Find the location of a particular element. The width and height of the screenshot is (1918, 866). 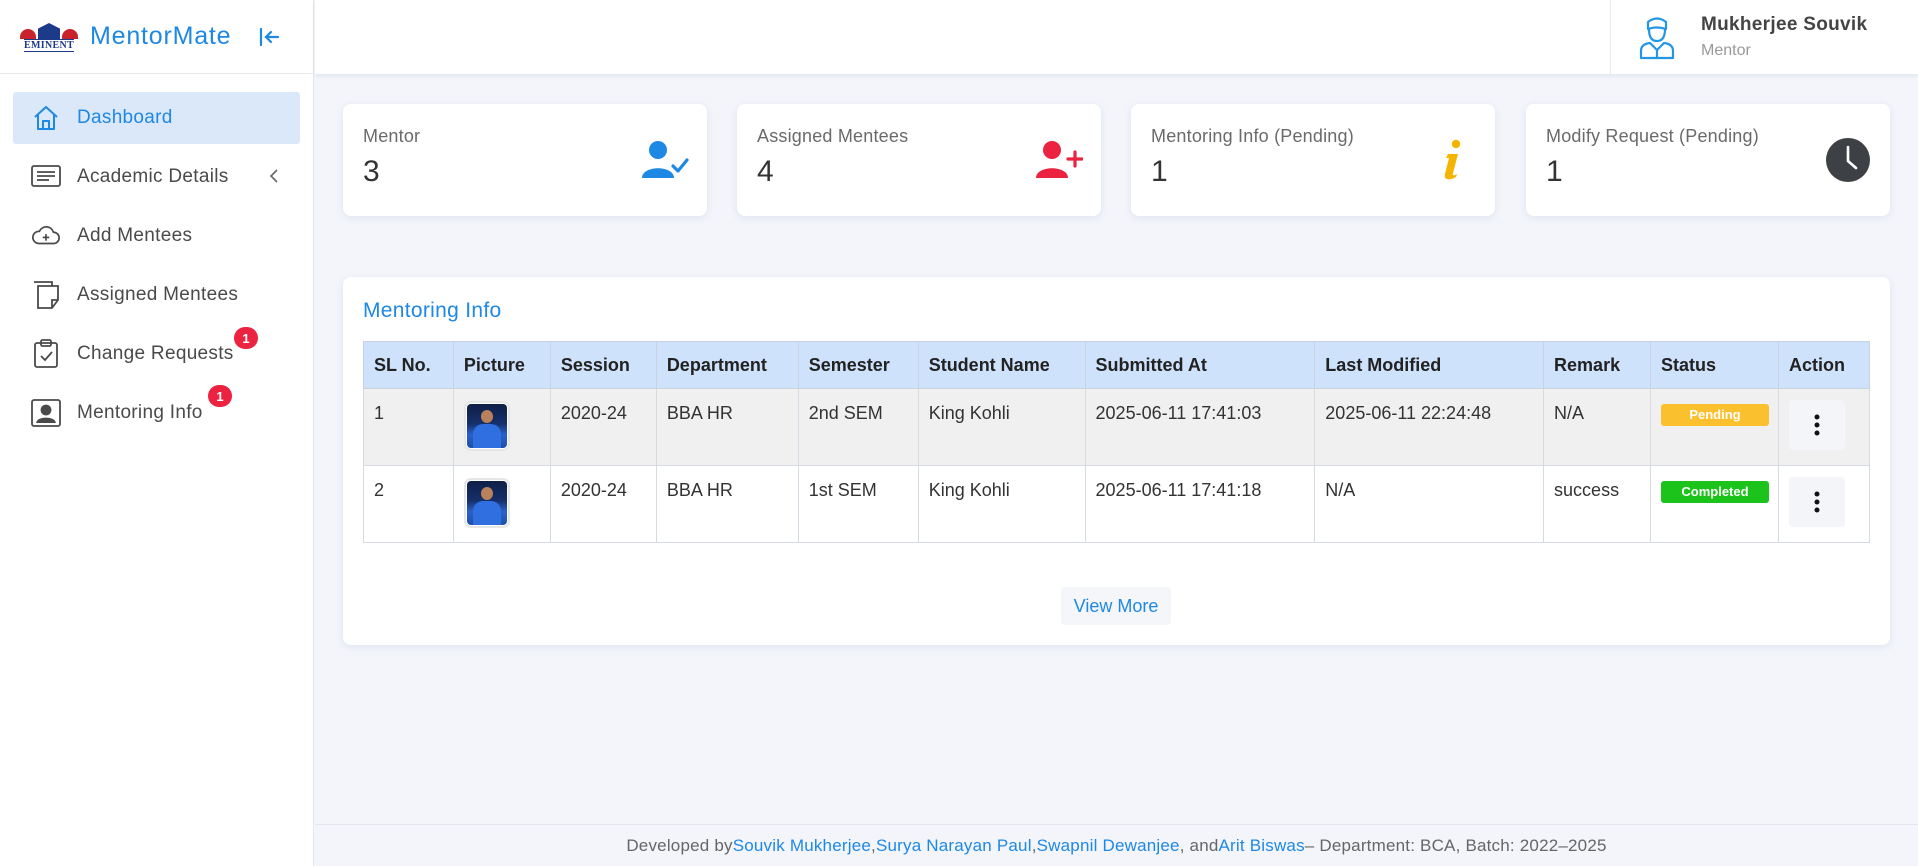

chevron-left-icon is located at coordinates (274, 178).